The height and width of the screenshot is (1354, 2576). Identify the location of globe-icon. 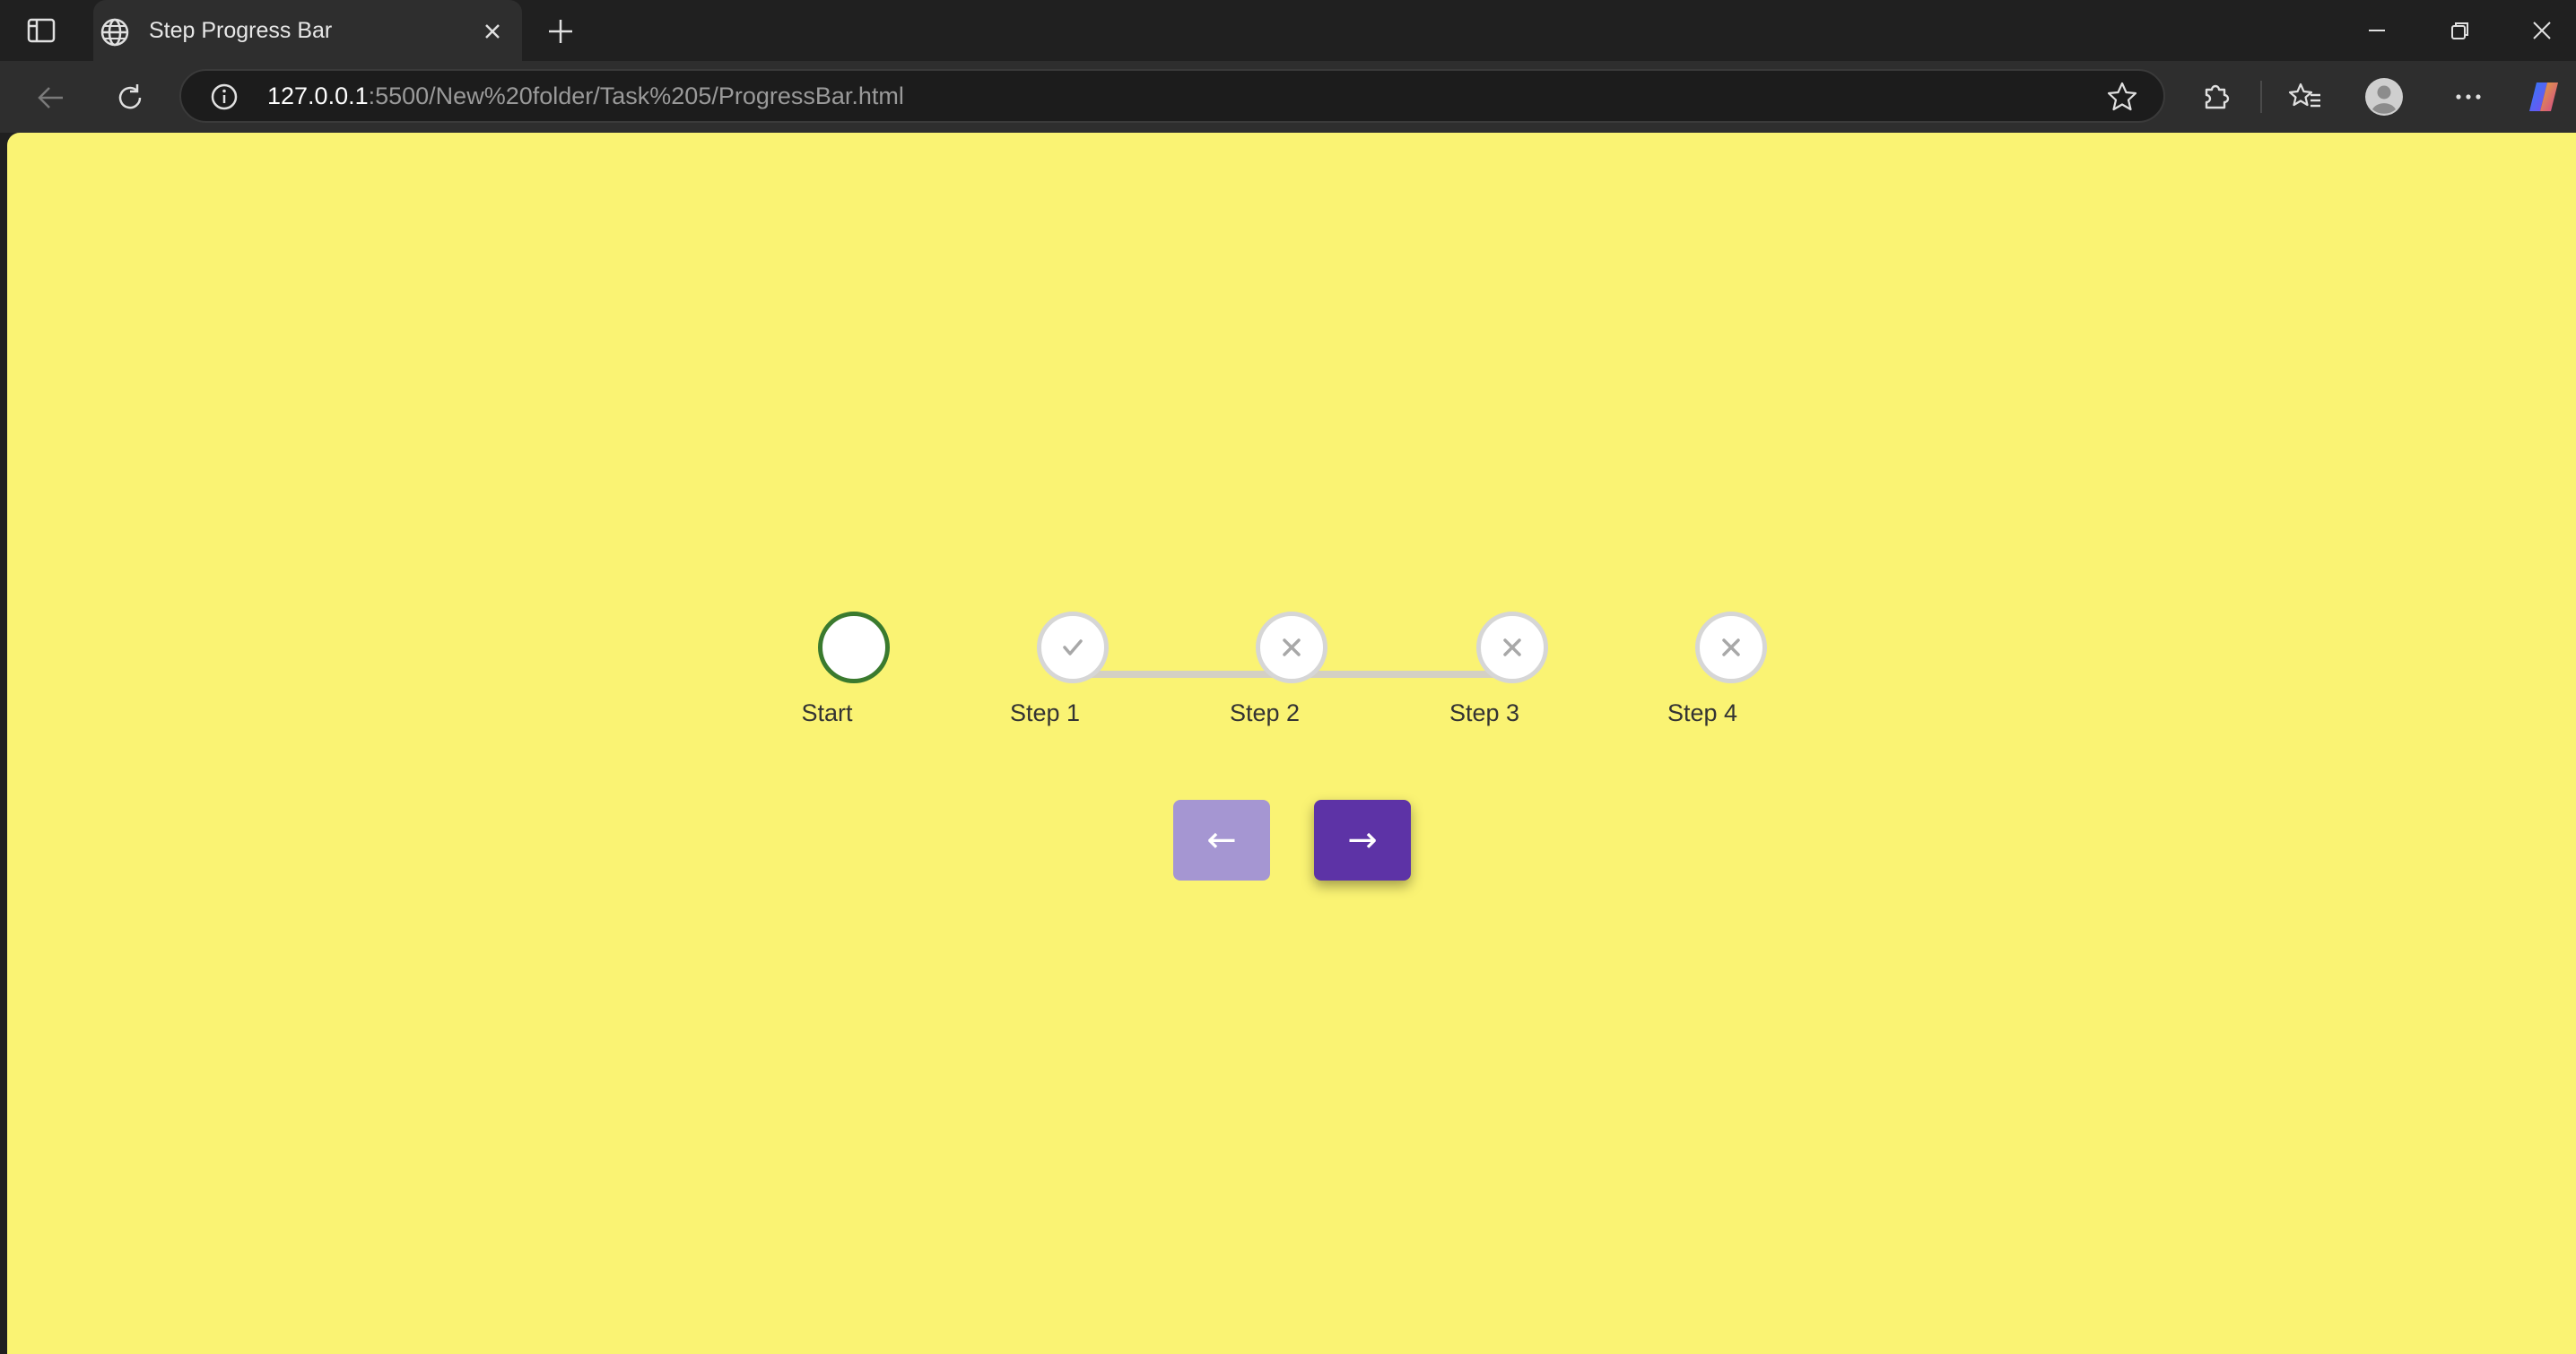
(115, 32).